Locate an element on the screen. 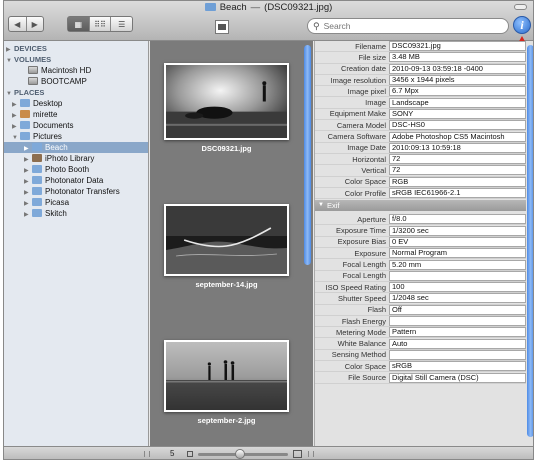 This screenshot has height=460, width=536. info-row-label: Exposure Time is located at coordinates (360, 231).